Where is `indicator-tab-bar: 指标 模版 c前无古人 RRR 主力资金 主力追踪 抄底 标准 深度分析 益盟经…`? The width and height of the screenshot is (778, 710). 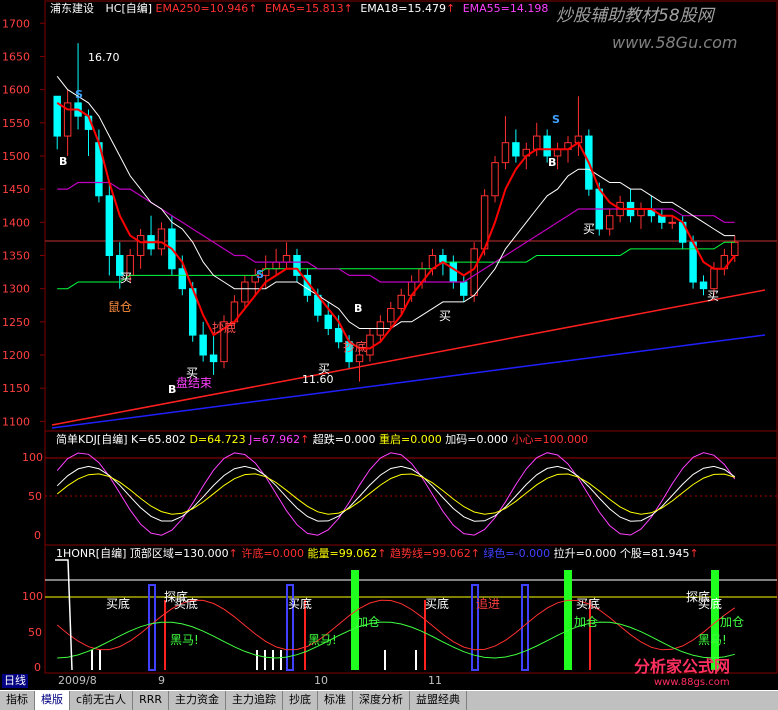
indicator-tab-bar: 指标 模版 c前无古人 RRR 主力资金 主力追踪 抄底 标准 深度分析 益盟经… is located at coordinates (389, 700).